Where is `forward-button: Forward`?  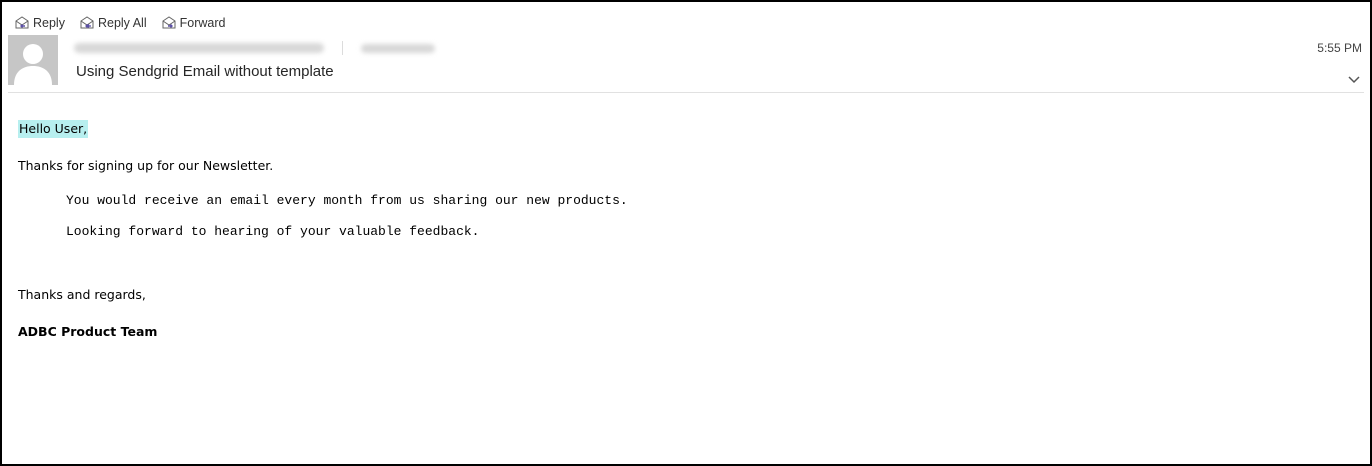
forward-button: Forward is located at coordinates (193, 23).